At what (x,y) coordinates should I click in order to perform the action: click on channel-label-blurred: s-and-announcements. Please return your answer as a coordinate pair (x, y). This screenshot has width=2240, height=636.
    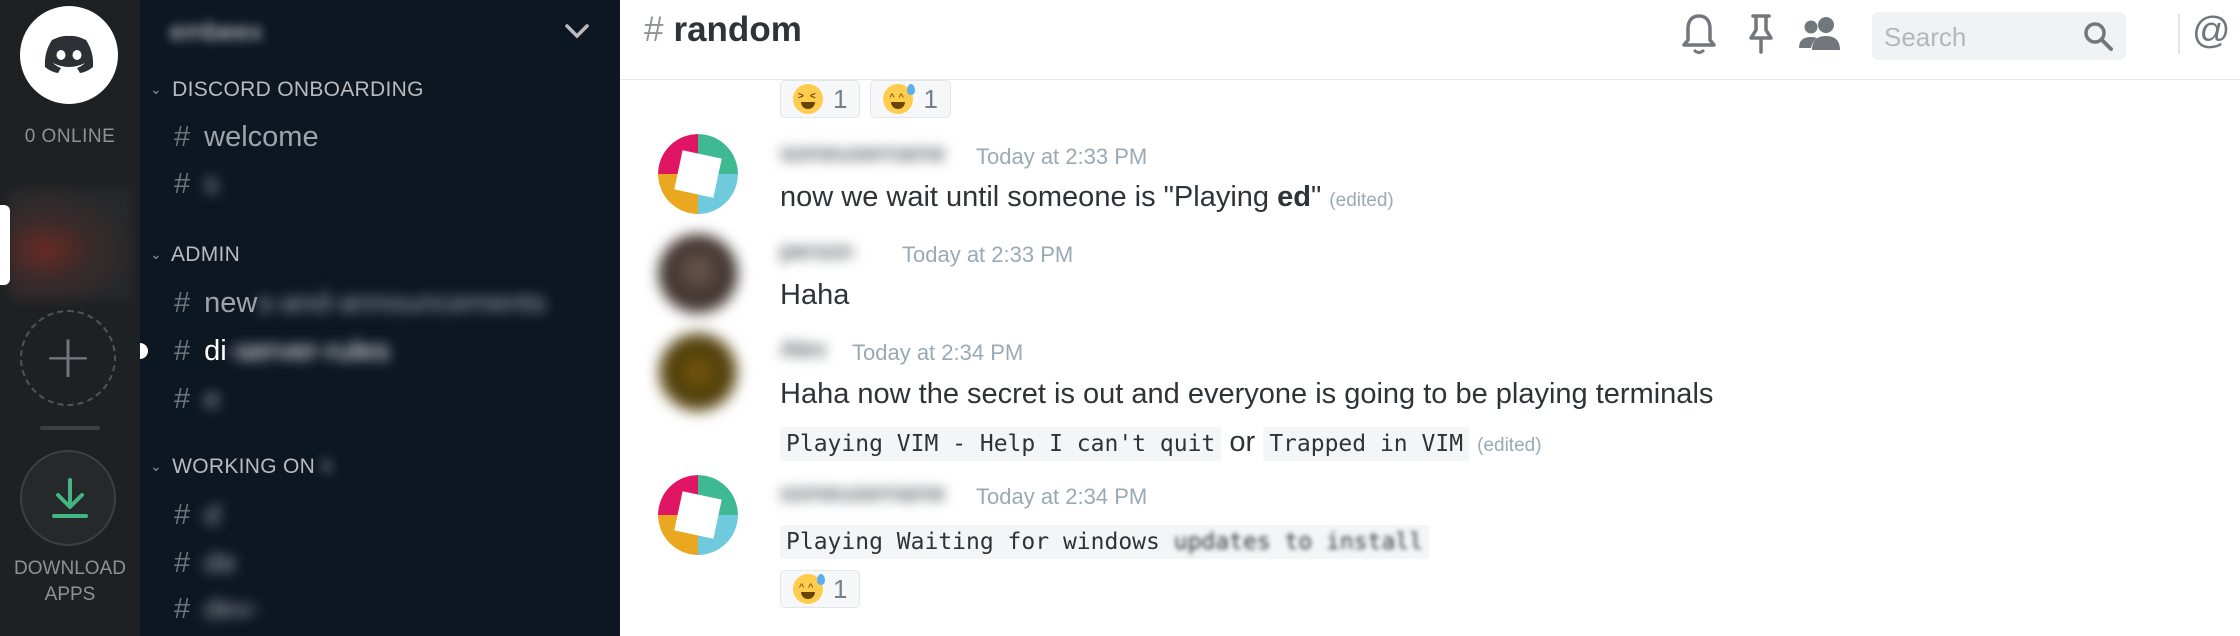
    Looking at the image, I should click on (401, 303).